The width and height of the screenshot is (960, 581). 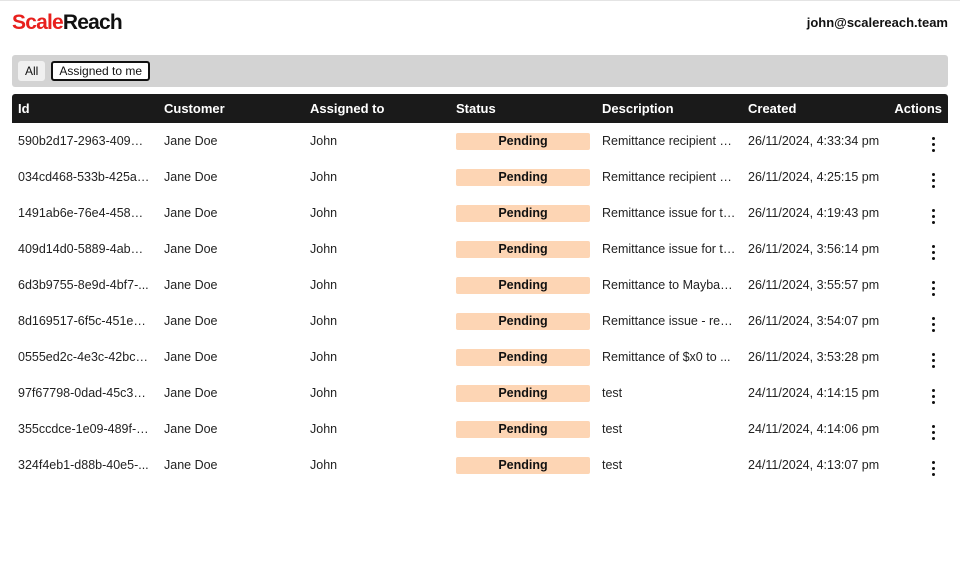 I want to click on column-header-created: Created, so click(x=815, y=108).